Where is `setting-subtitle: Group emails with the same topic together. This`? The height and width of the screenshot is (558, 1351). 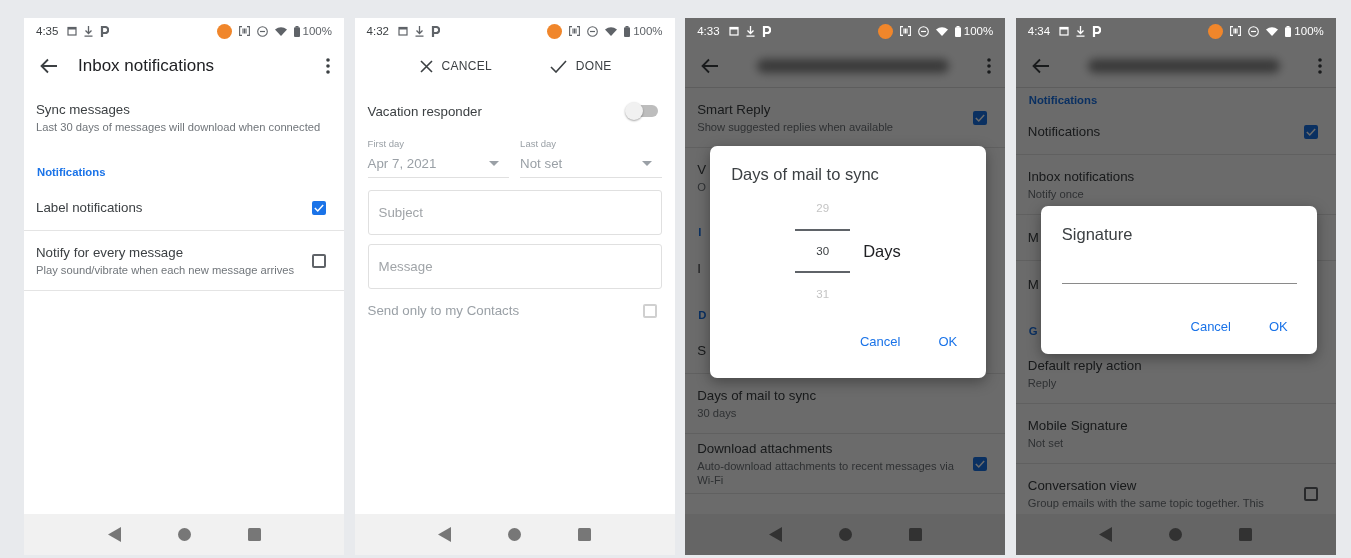 setting-subtitle: Group emails with the same topic together. This is located at coordinates (1145, 502).